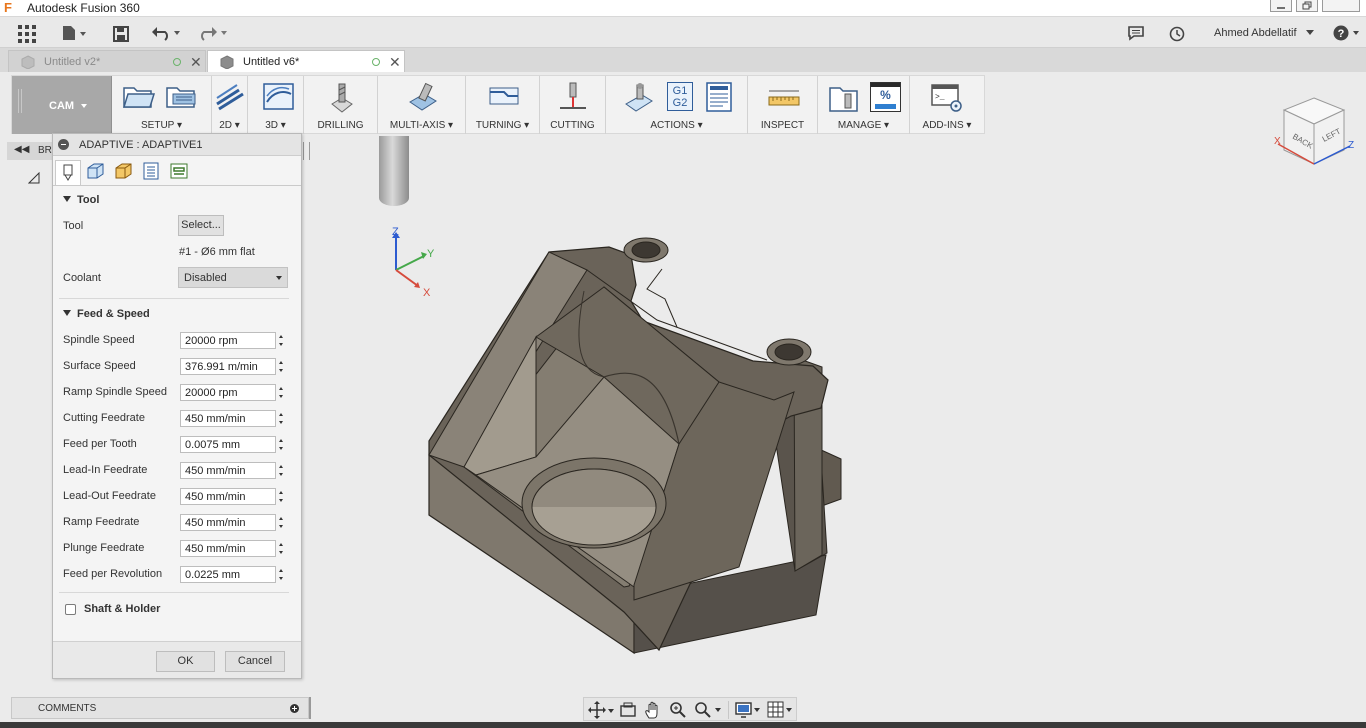 Image resolution: width=1366 pixels, height=728 pixels. What do you see at coordinates (342, 98) in the screenshot?
I see `drill-icon` at bounding box center [342, 98].